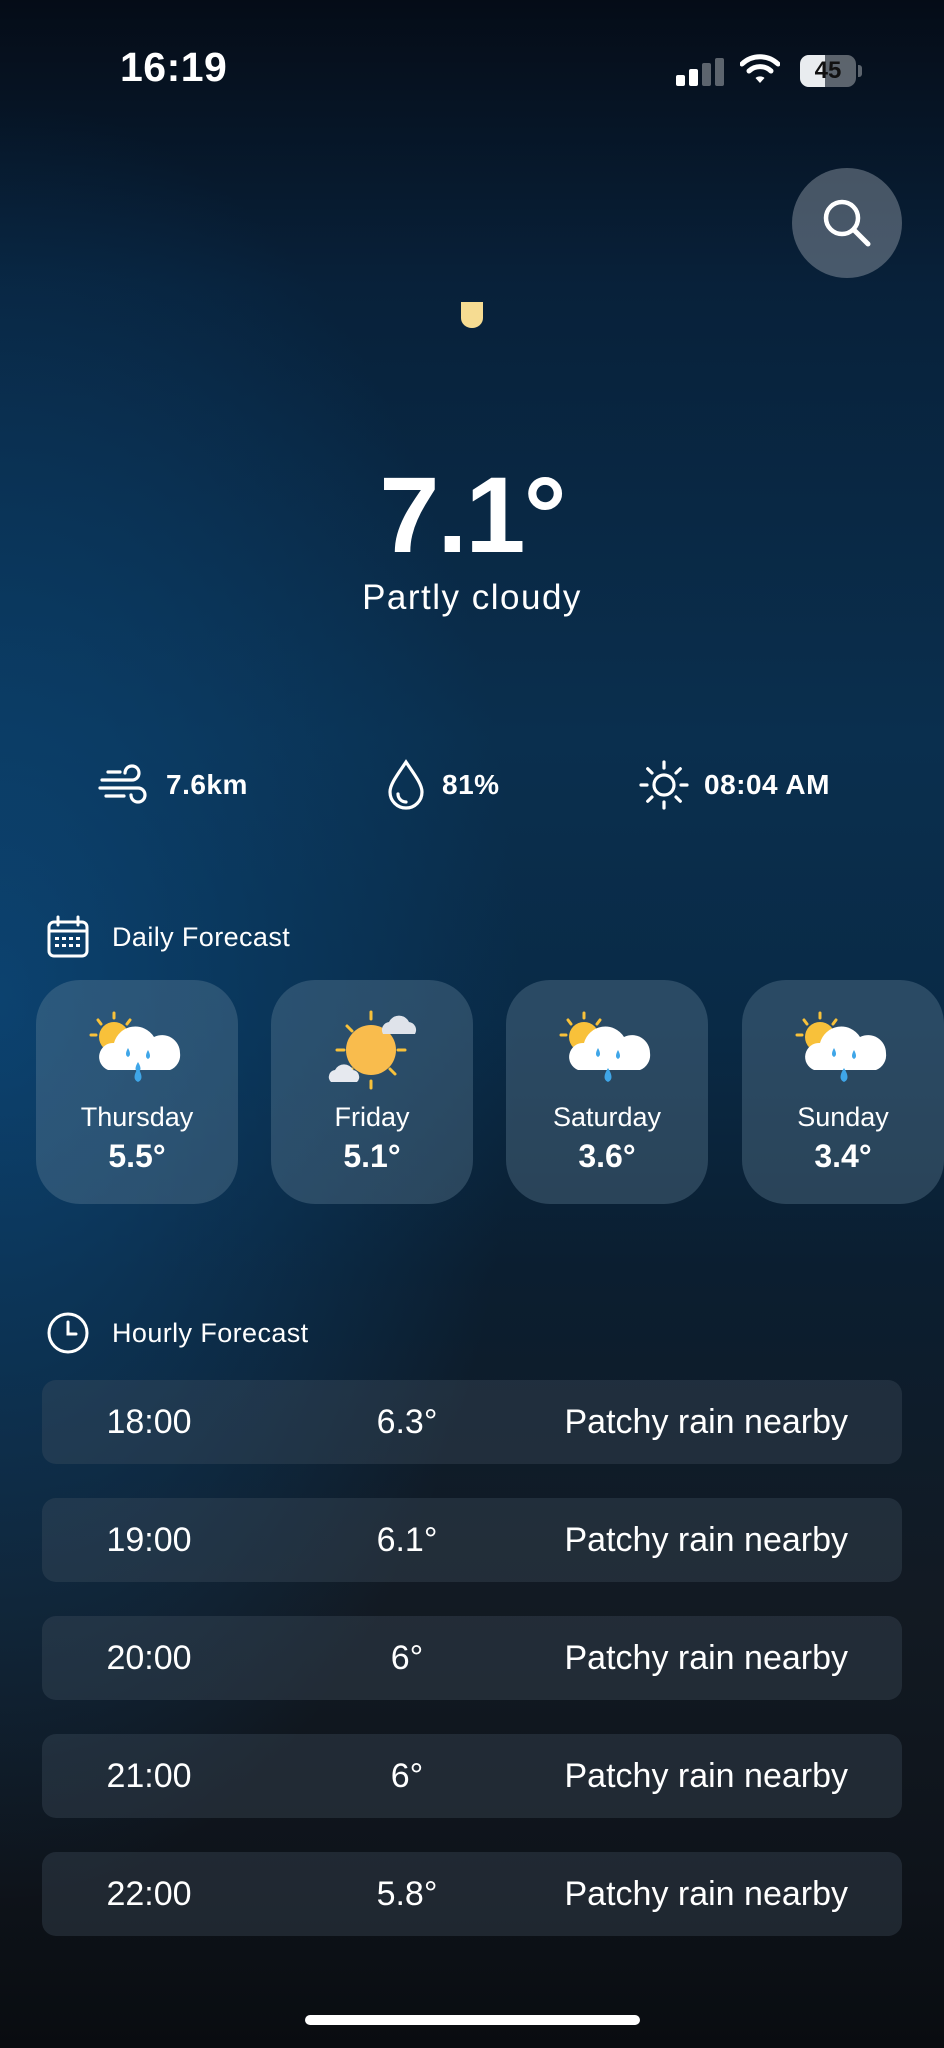 This screenshot has height=2048, width=944. Describe the element at coordinates (372, 1156) in the screenshot. I see `day-temperature: 5.1°` at that location.